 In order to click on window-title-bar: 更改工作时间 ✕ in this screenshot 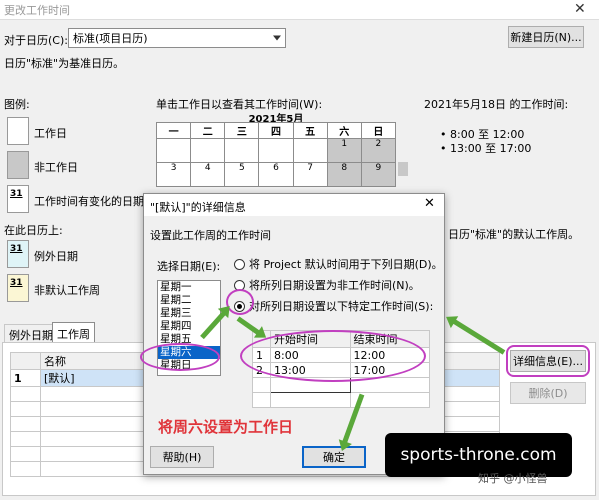, I will do `click(299, 10)`.